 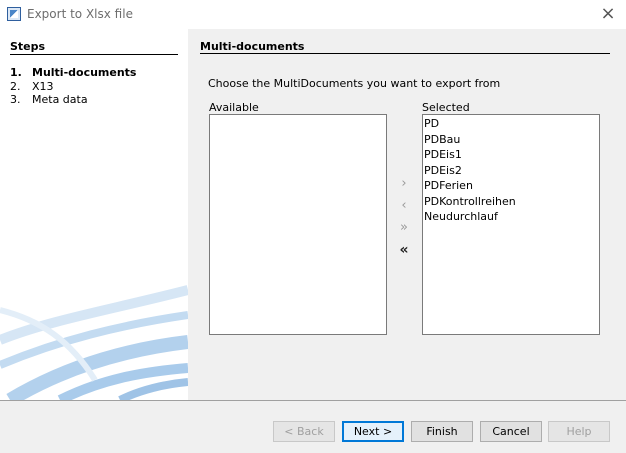 What do you see at coordinates (94, 54) in the screenshot?
I see `steps-divider` at bounding box center [94, 54].